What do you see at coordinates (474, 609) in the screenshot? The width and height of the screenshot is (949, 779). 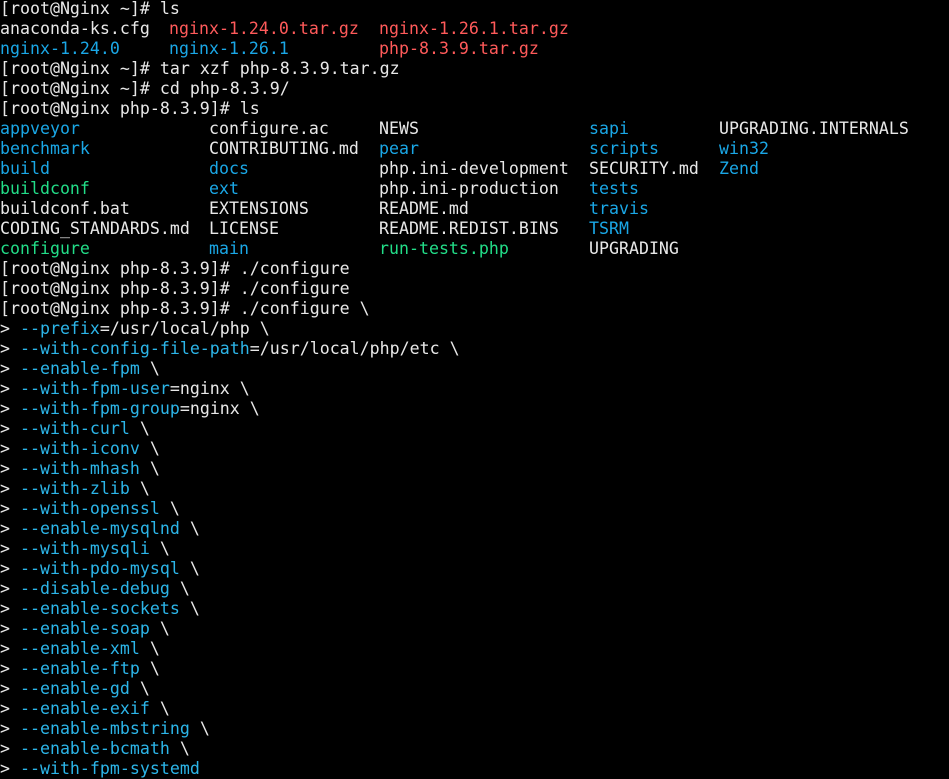 I see `continuation-line: > --enable-sockets \` at bounding box center [474, 609].